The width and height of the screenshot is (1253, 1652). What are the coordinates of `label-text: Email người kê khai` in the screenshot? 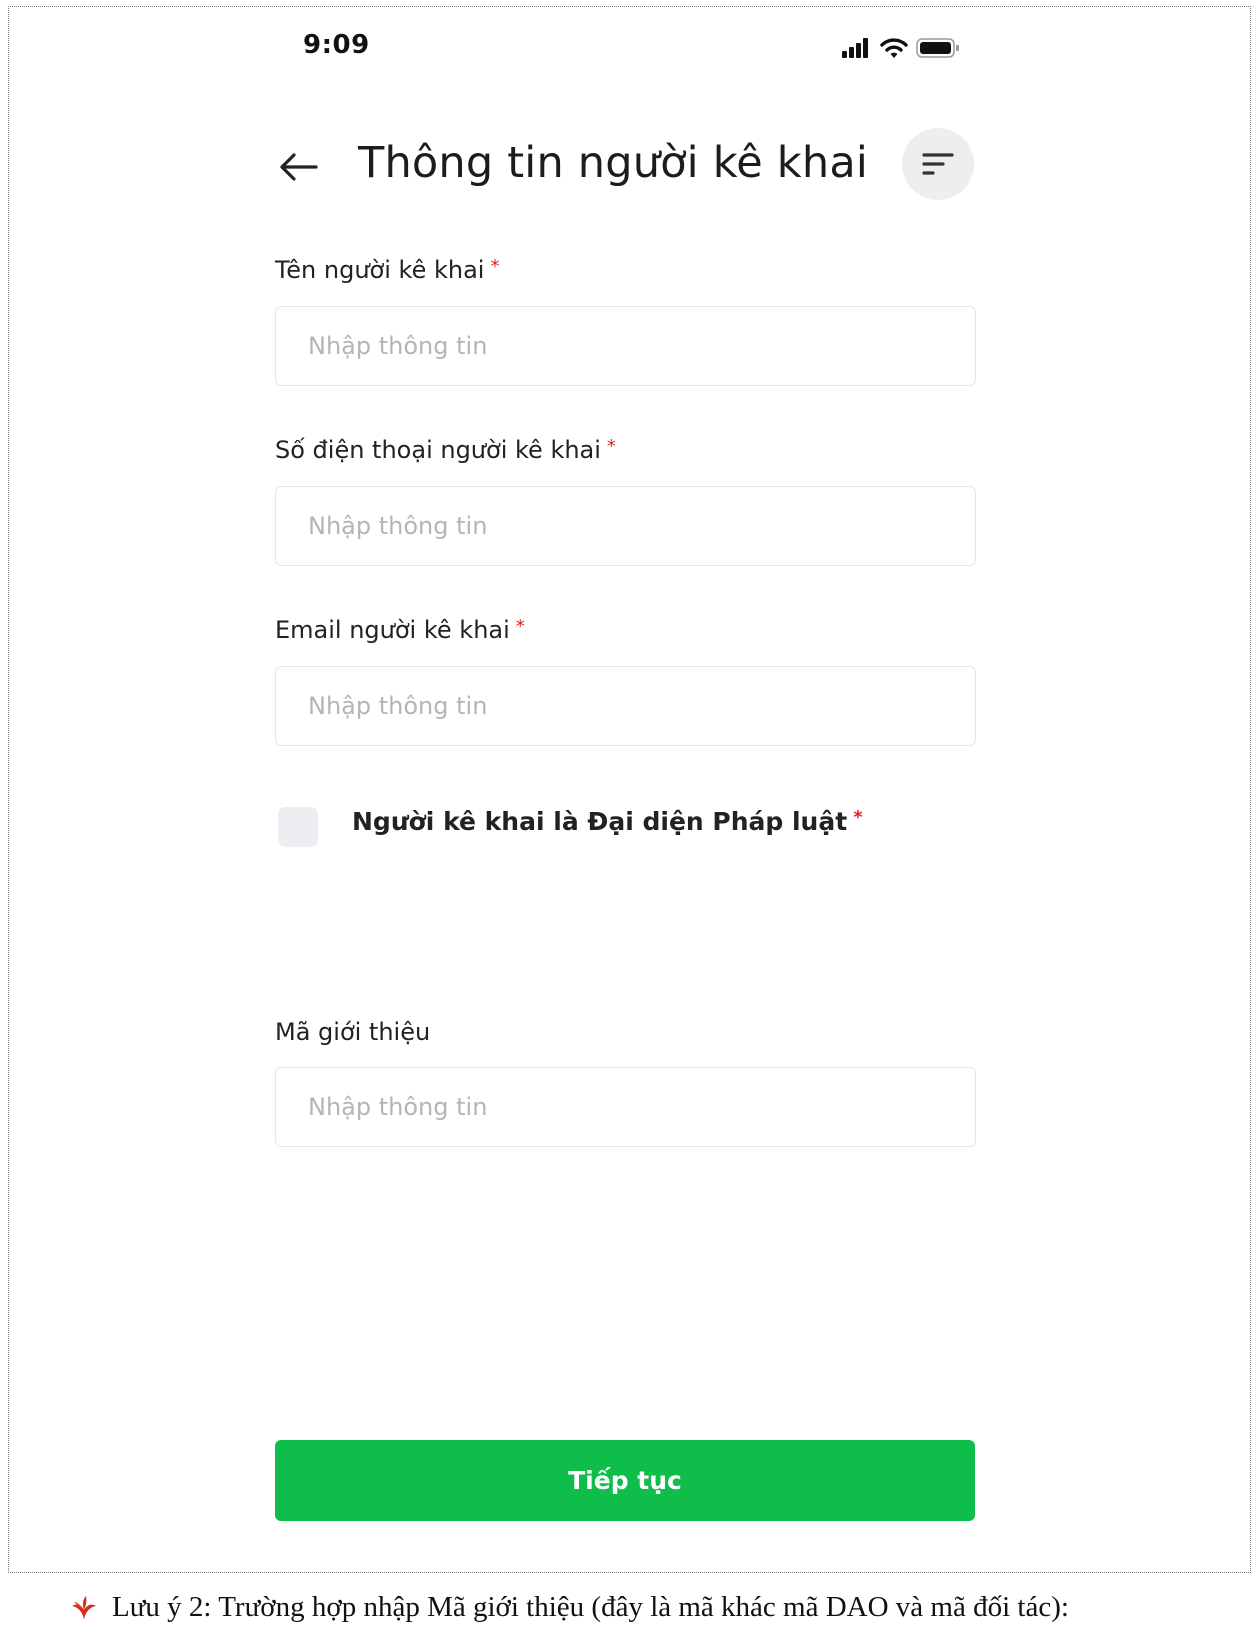 It's located at (392, 630).